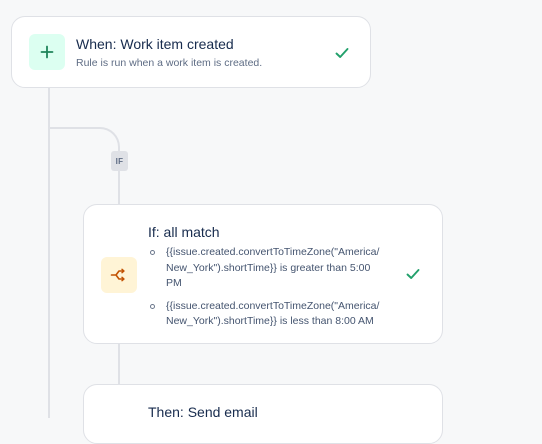 The image size is (542, 444). Describe the element at coordinates (184, 232) in the screenshot. I see `condition-title: If: all match` at that location.